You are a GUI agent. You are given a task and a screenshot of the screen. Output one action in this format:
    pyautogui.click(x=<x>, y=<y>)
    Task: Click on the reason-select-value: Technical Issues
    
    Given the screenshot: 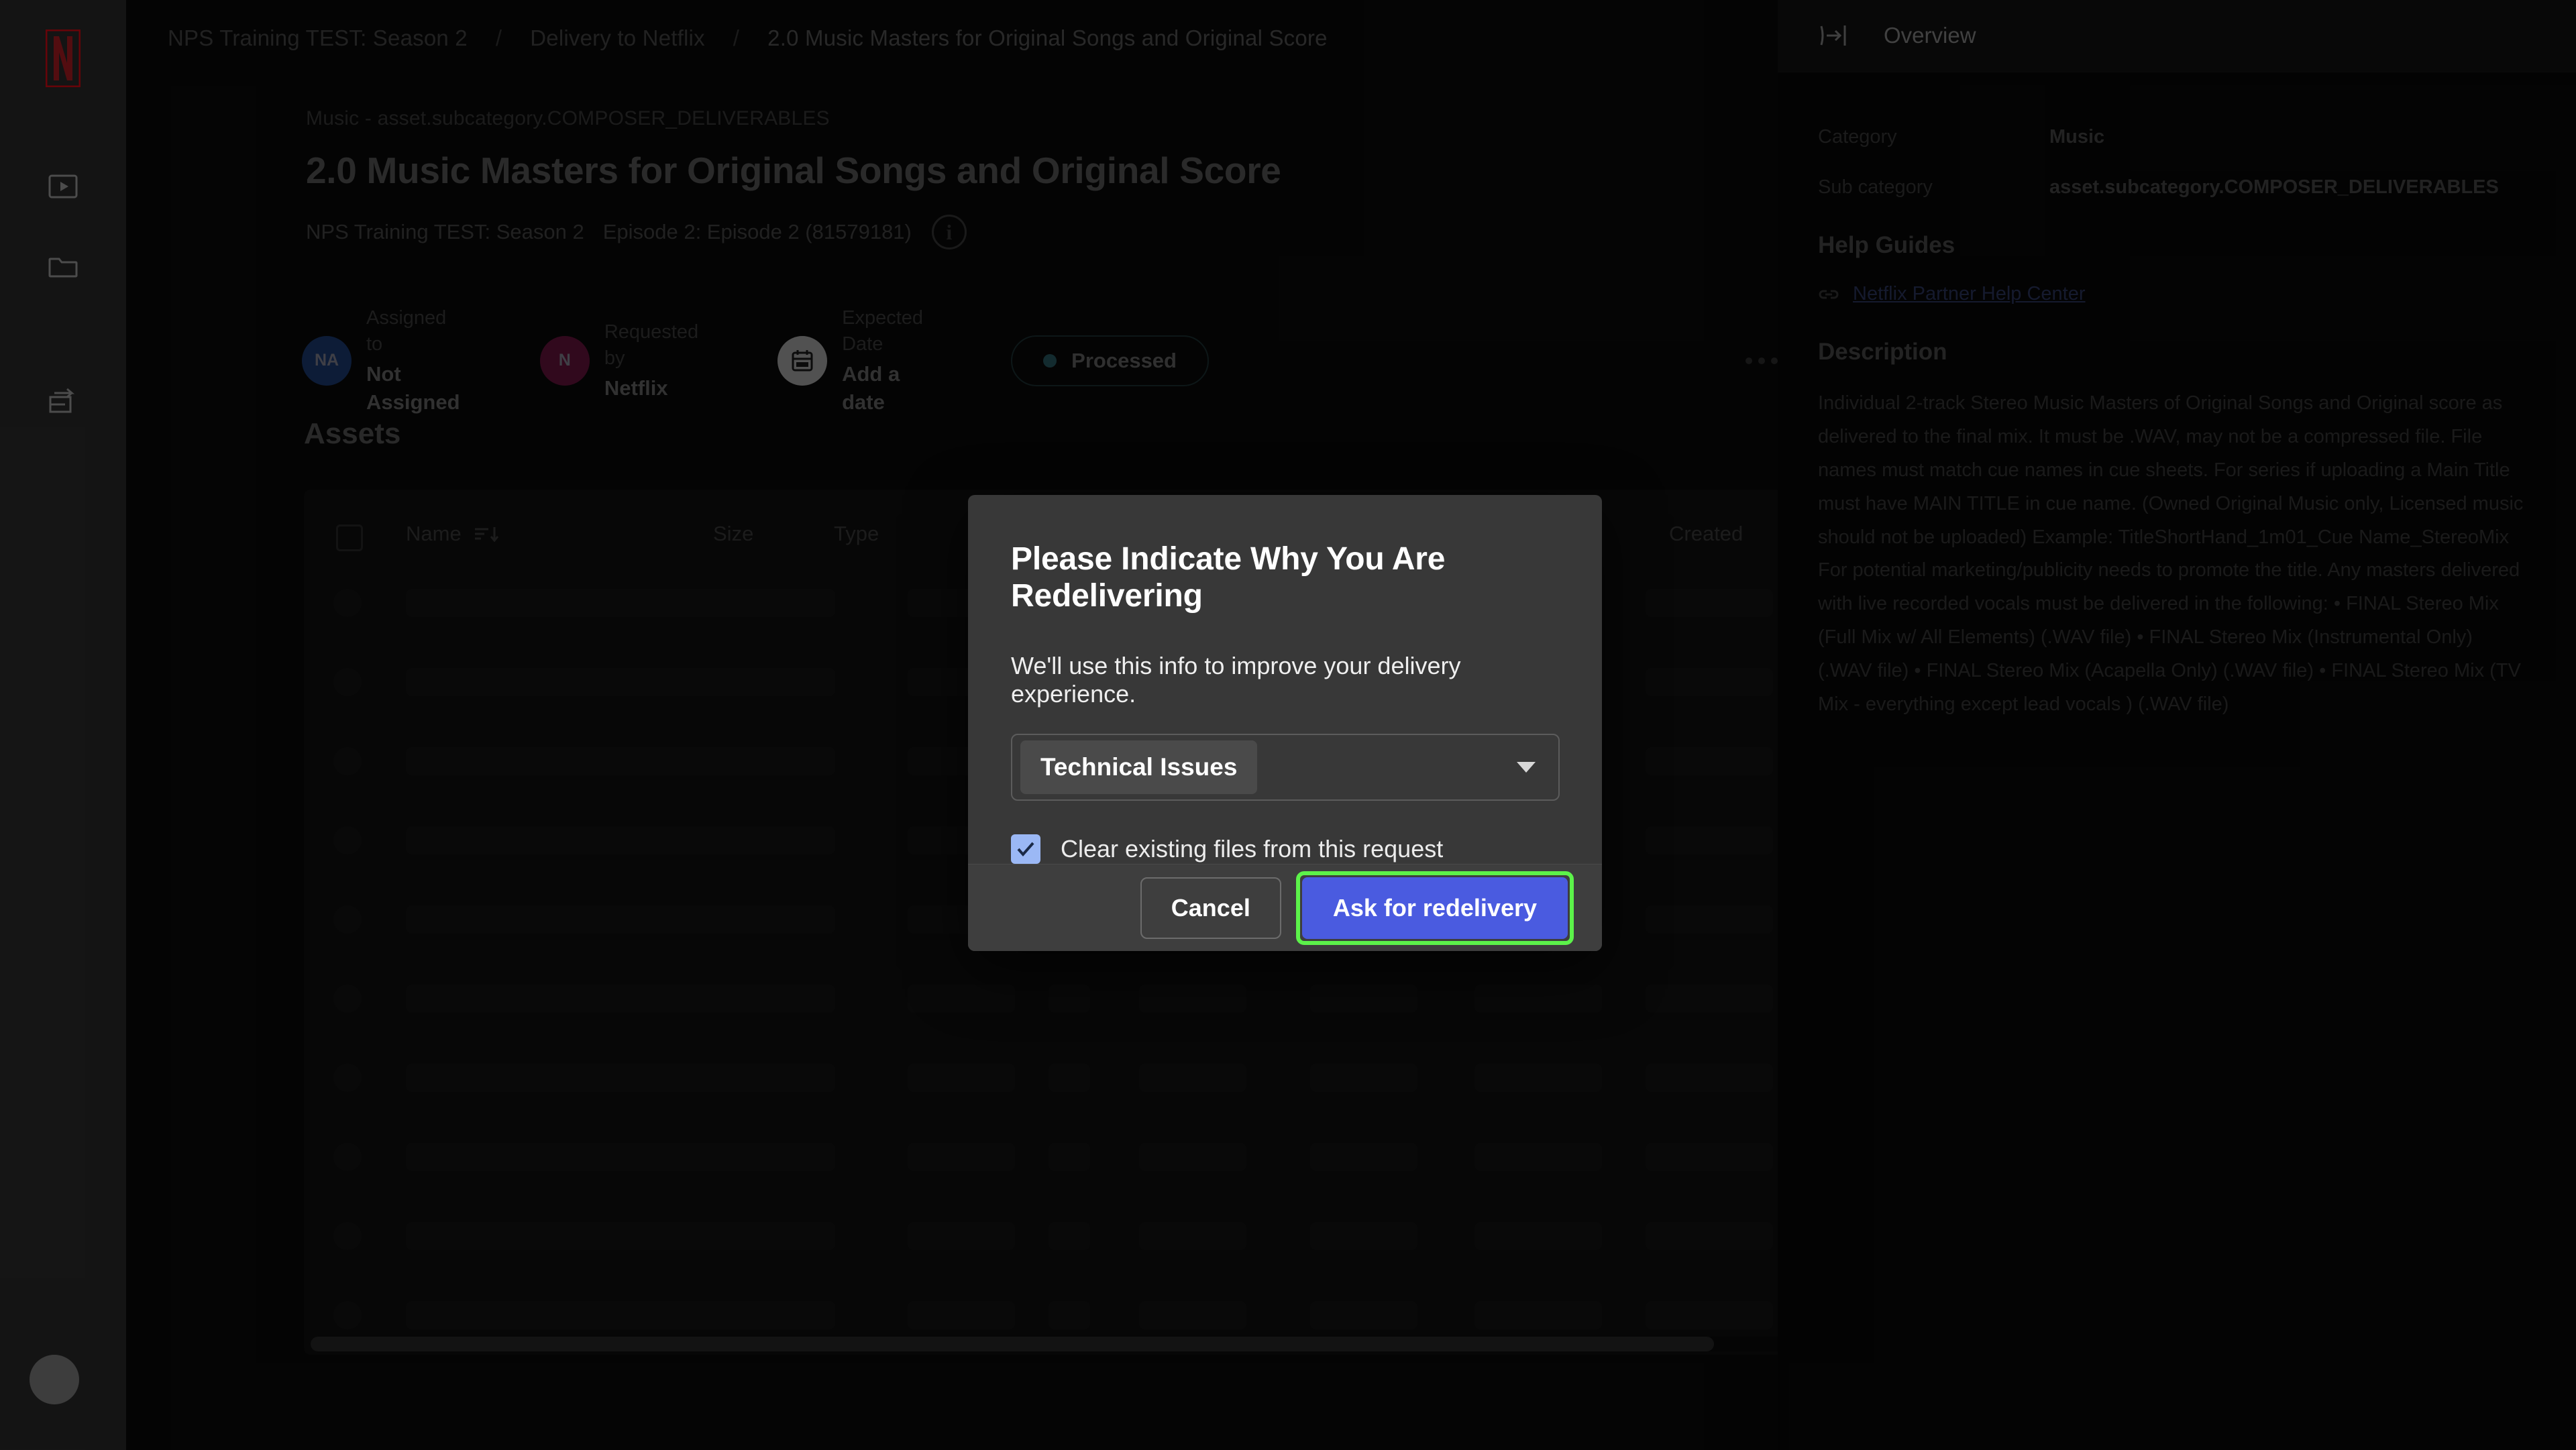 What is the action you would take?
    pyautogui.click(x=1139, y=767)
    